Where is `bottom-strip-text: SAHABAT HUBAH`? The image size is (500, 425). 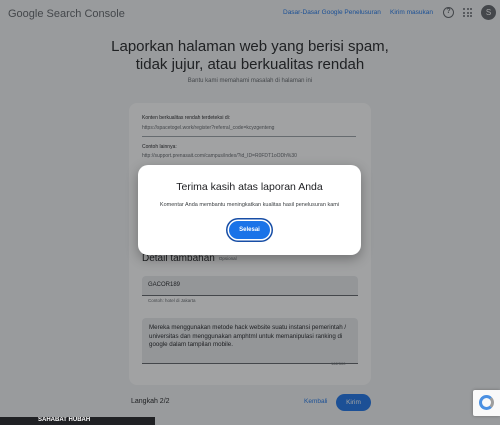
bottom-strip-text: SAHABAT HUBAH is located at coordinates (64, 420).